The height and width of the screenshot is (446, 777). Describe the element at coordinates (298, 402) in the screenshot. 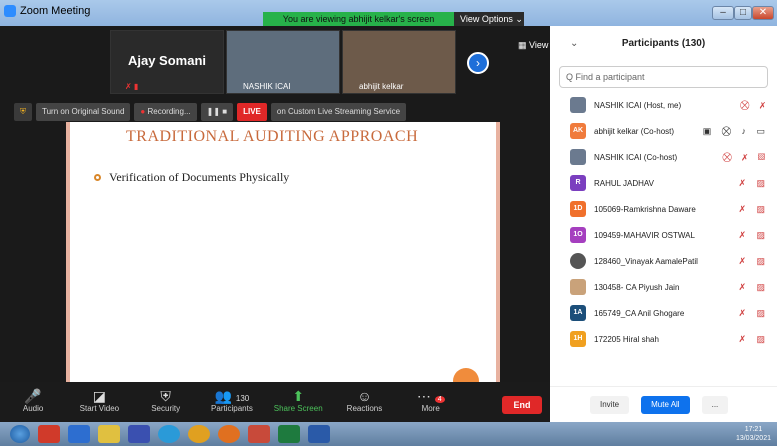

I see `share-screen-button: ⬆ Share Screen` at that location.